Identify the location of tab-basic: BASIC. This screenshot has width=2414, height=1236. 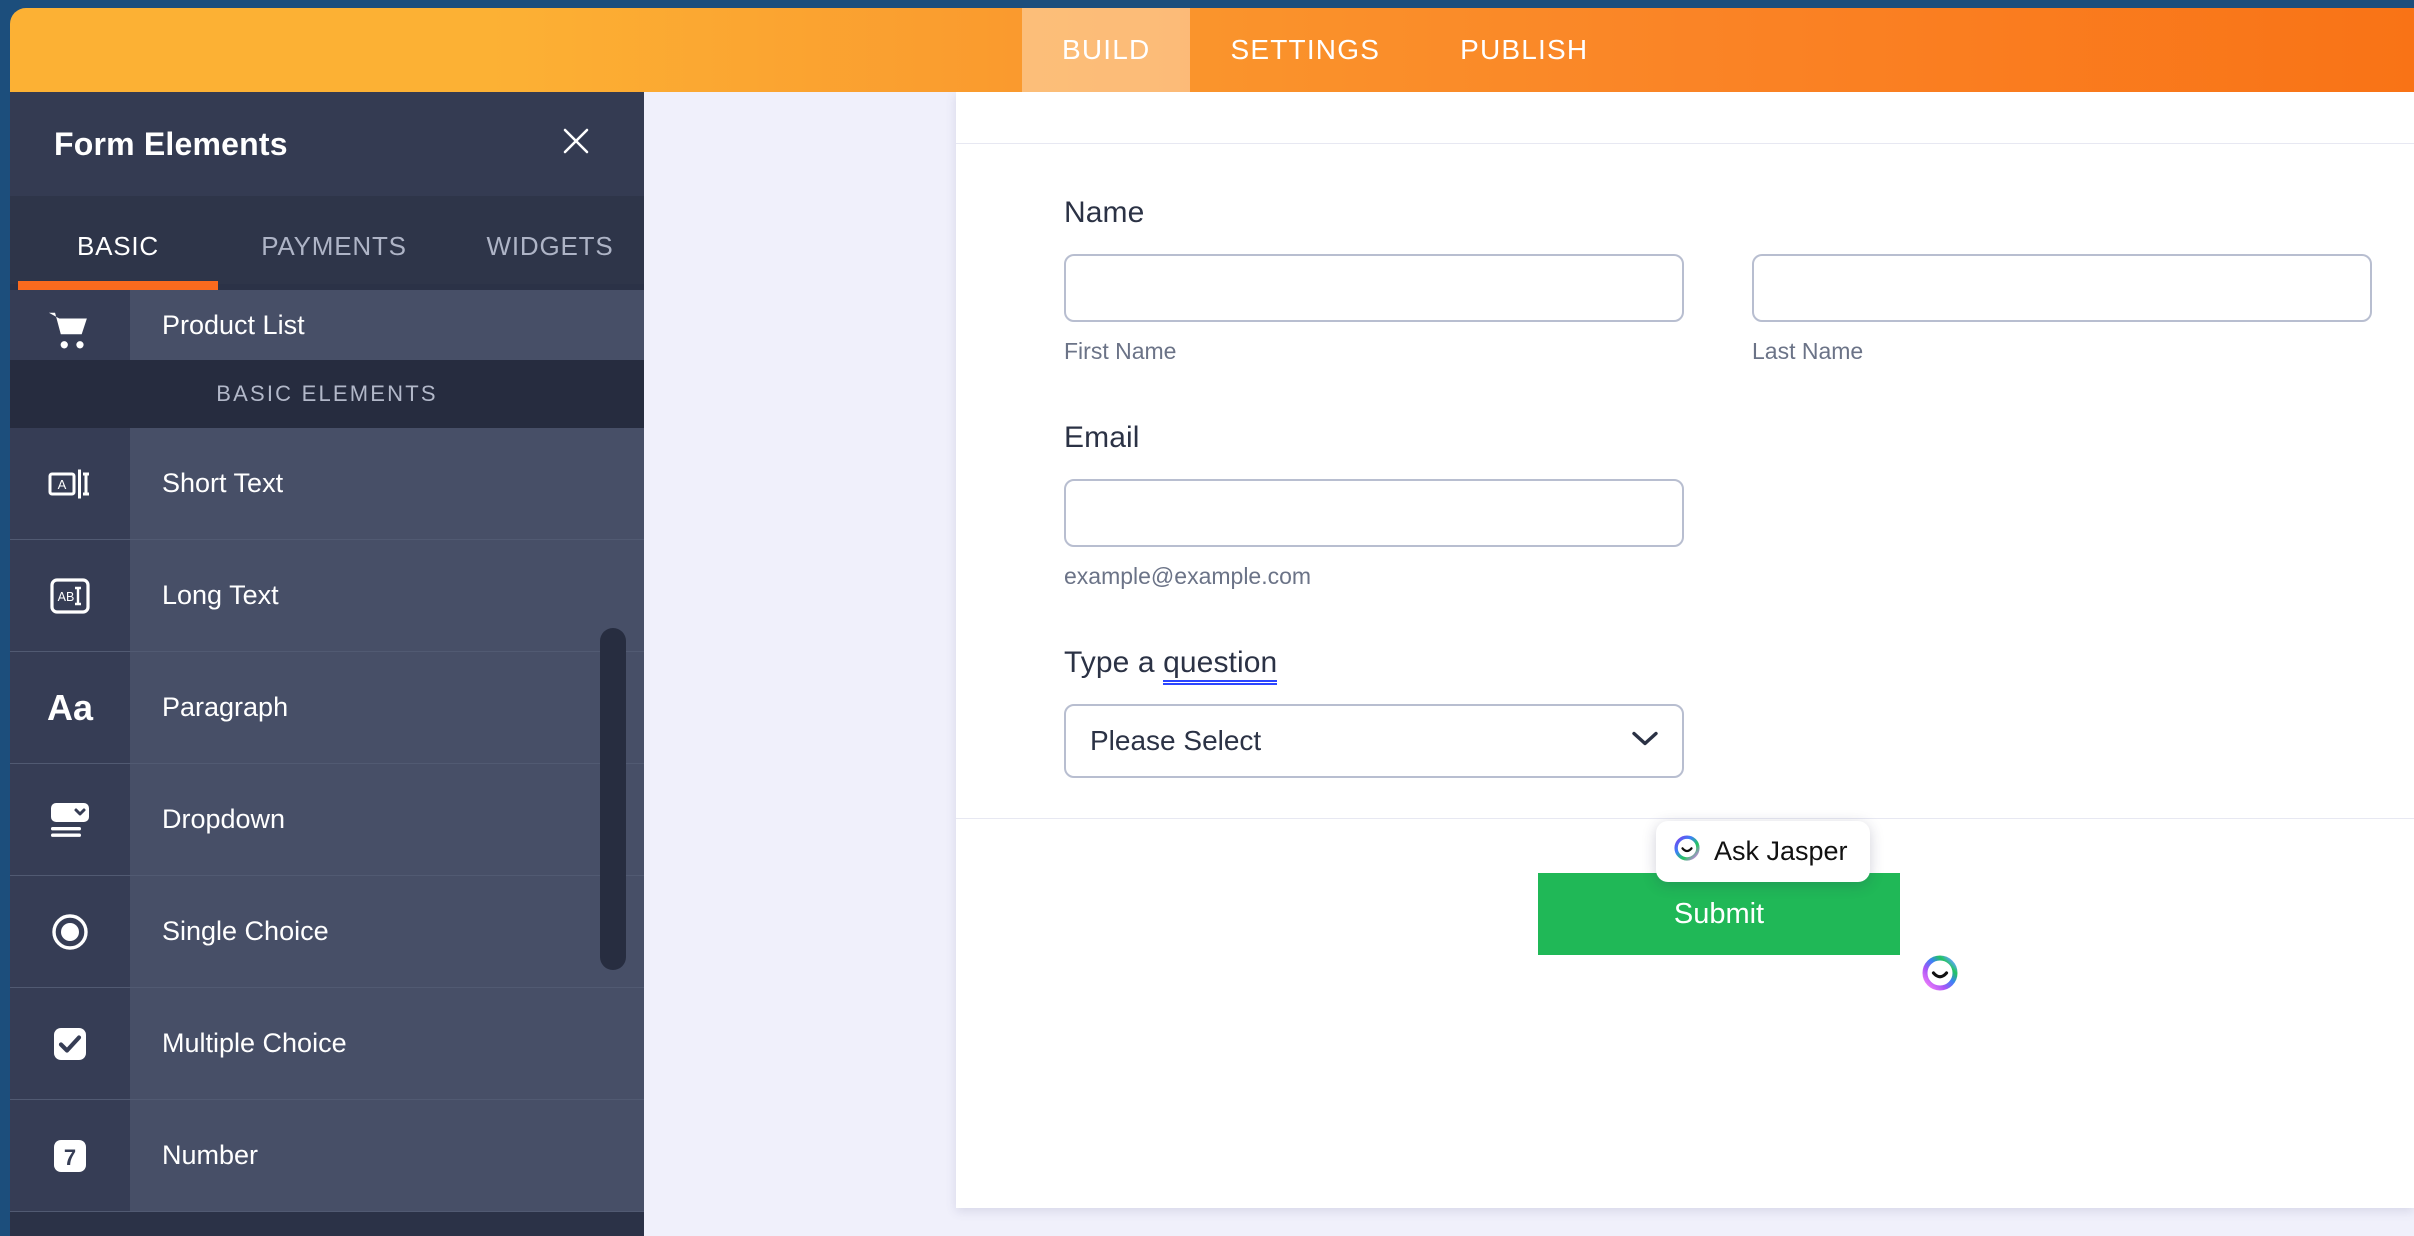
(118, 260).